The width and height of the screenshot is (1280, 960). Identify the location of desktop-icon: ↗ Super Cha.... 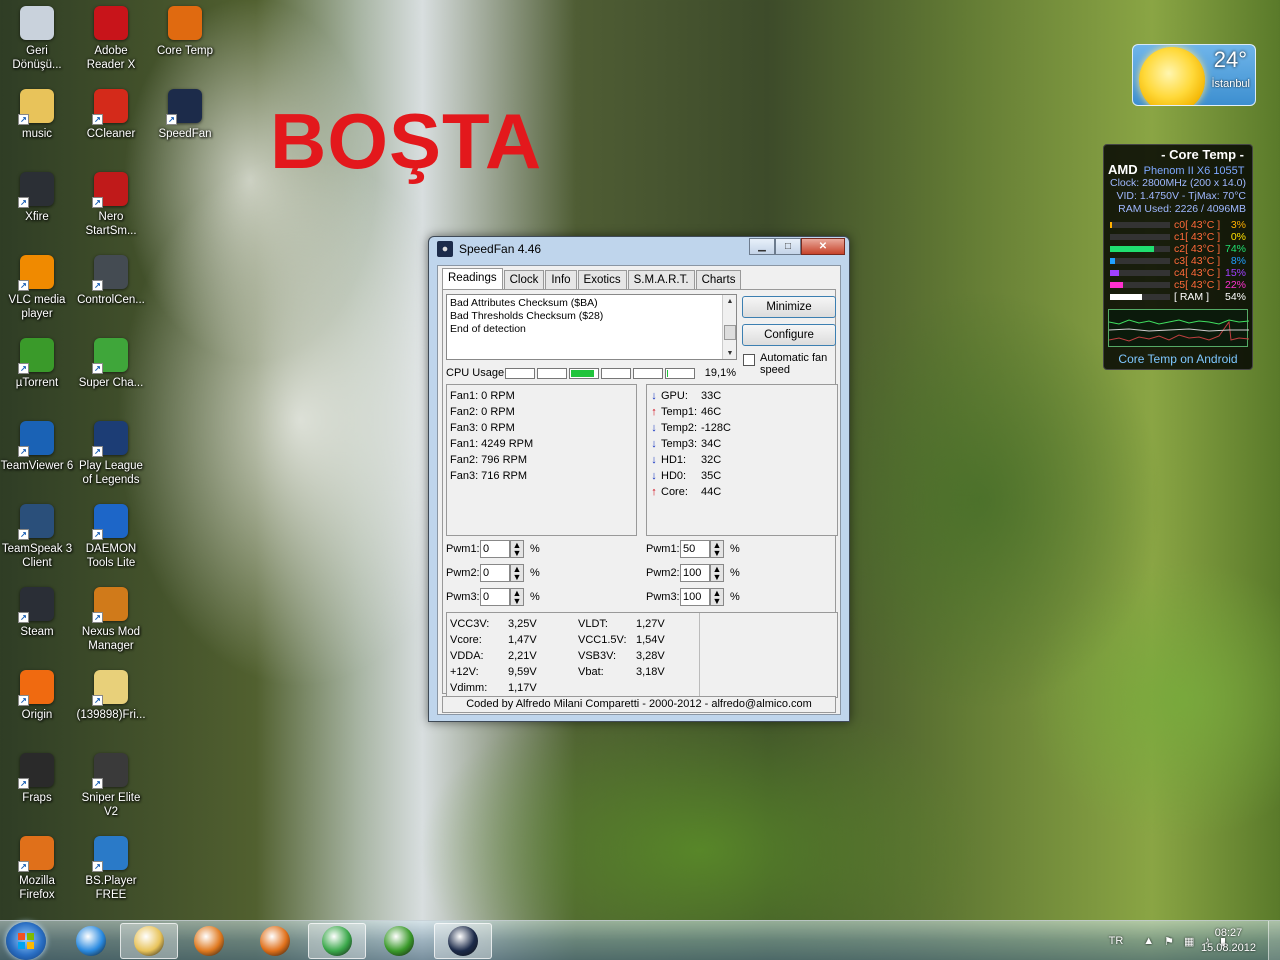
(111, 364).